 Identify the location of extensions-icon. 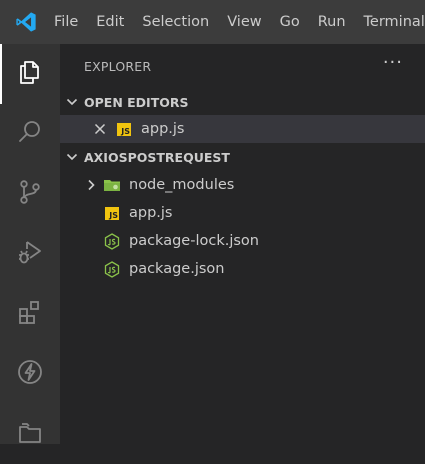
(30, 314).